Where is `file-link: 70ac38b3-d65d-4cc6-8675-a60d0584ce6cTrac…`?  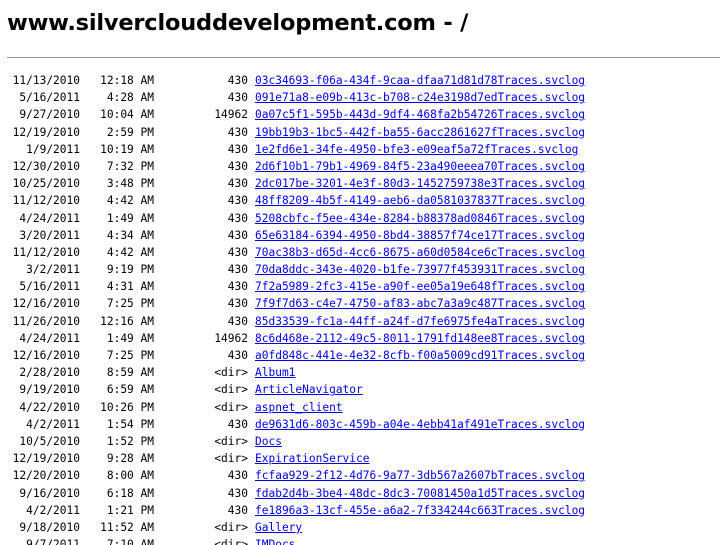 file-link: 70ac38b3-d65d-4cc6-8675-a60d0584ce6cTrac… is located at coordinates (420, 252).